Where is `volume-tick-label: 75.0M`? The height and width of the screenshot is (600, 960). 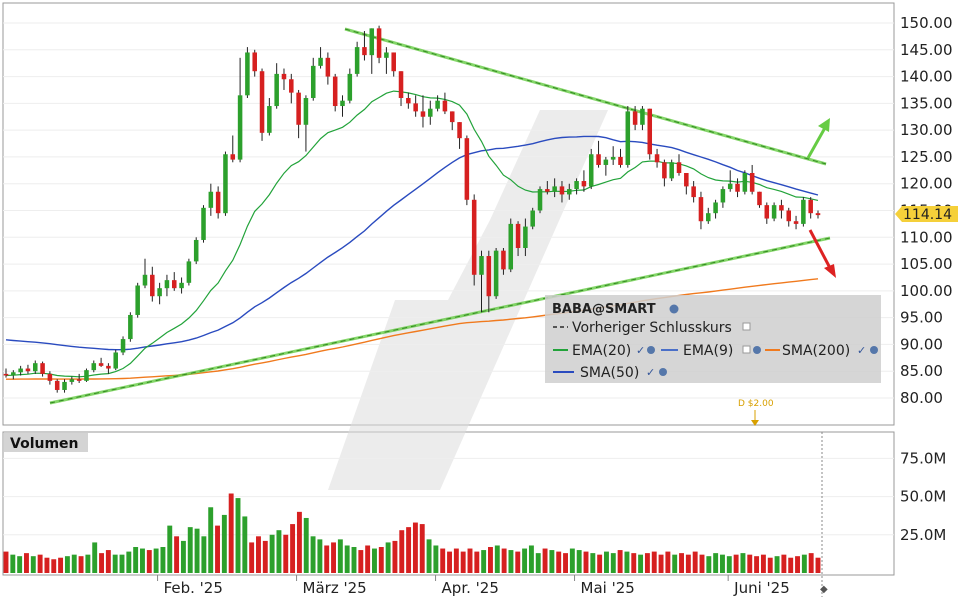 volume-tick-label: 75.0M is located at coordinates (923, 458).